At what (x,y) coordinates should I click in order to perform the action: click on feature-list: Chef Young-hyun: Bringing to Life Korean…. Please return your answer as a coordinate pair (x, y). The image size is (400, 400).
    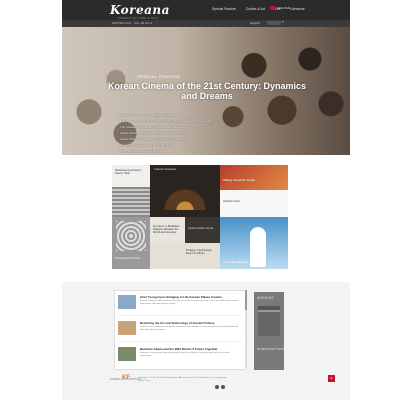
    Looking at the image, I should click on (180, 330).